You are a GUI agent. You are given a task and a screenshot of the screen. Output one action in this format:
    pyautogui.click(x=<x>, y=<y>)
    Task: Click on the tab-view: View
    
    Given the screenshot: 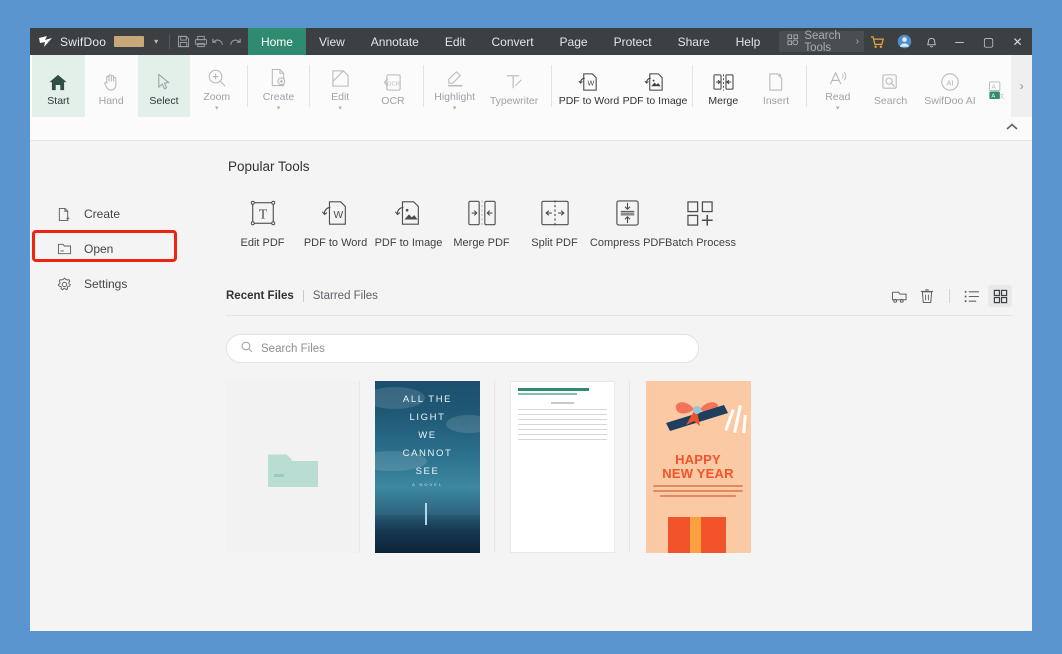 What is the action you would take?
    pyautogui.click(x=332, y=41)
    